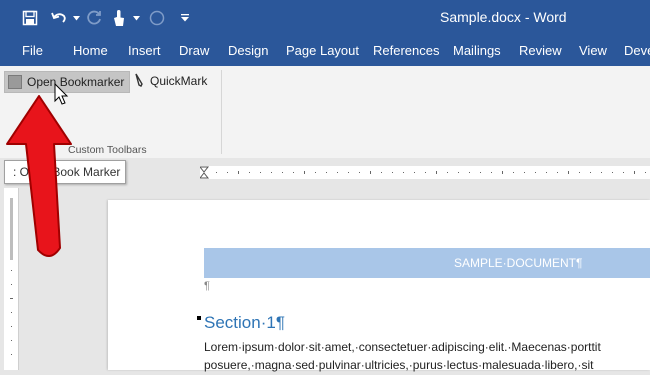  I want to click on empty-paragraph-mark: ¶, so click(207, 286).